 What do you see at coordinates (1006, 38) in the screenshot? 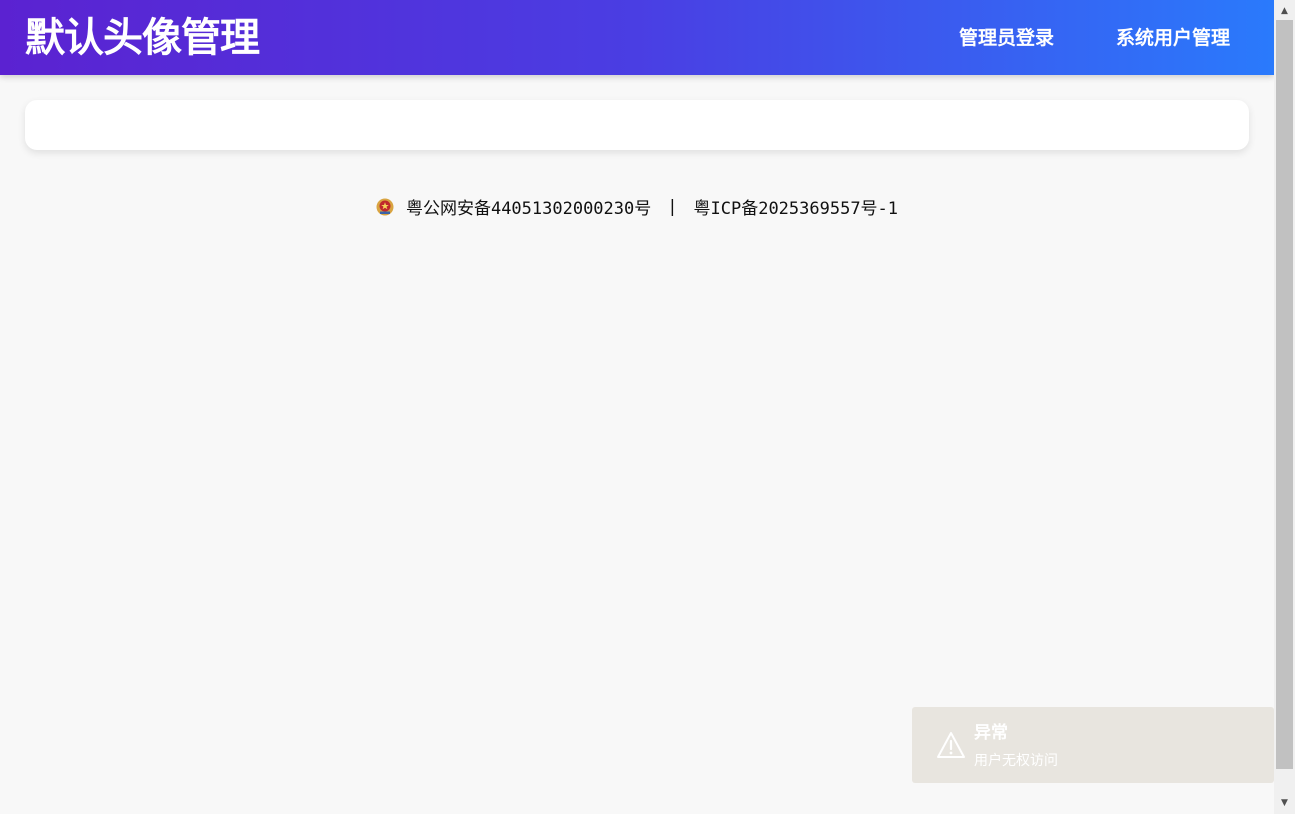
I see `admin-login-link: 管理员登录` at bounding box center [1006, 38].